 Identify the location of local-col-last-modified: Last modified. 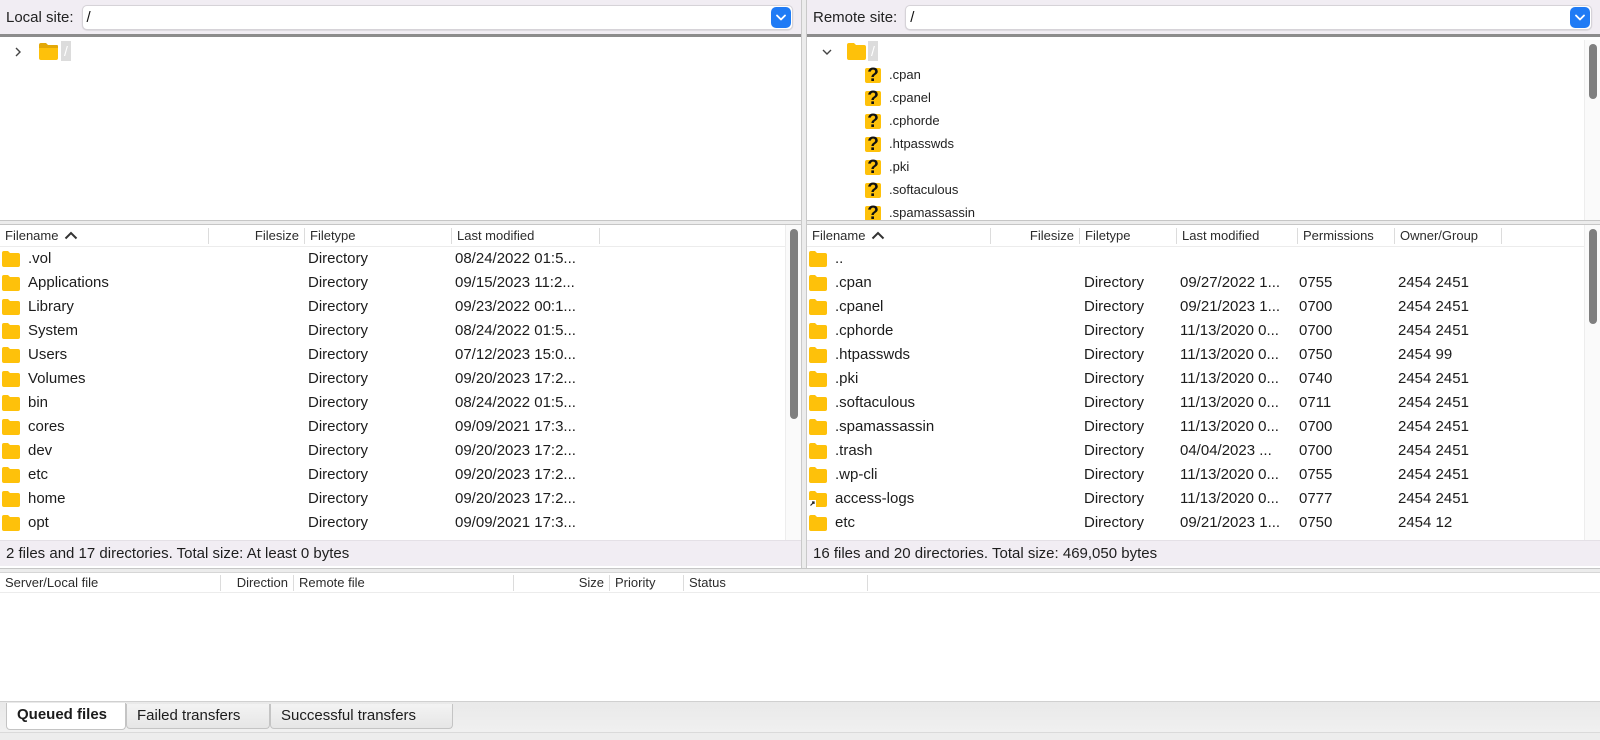
(526, 236).